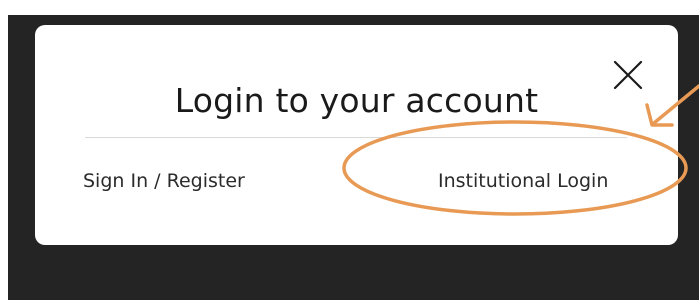  I want to click on close-button, so click(628, 75).